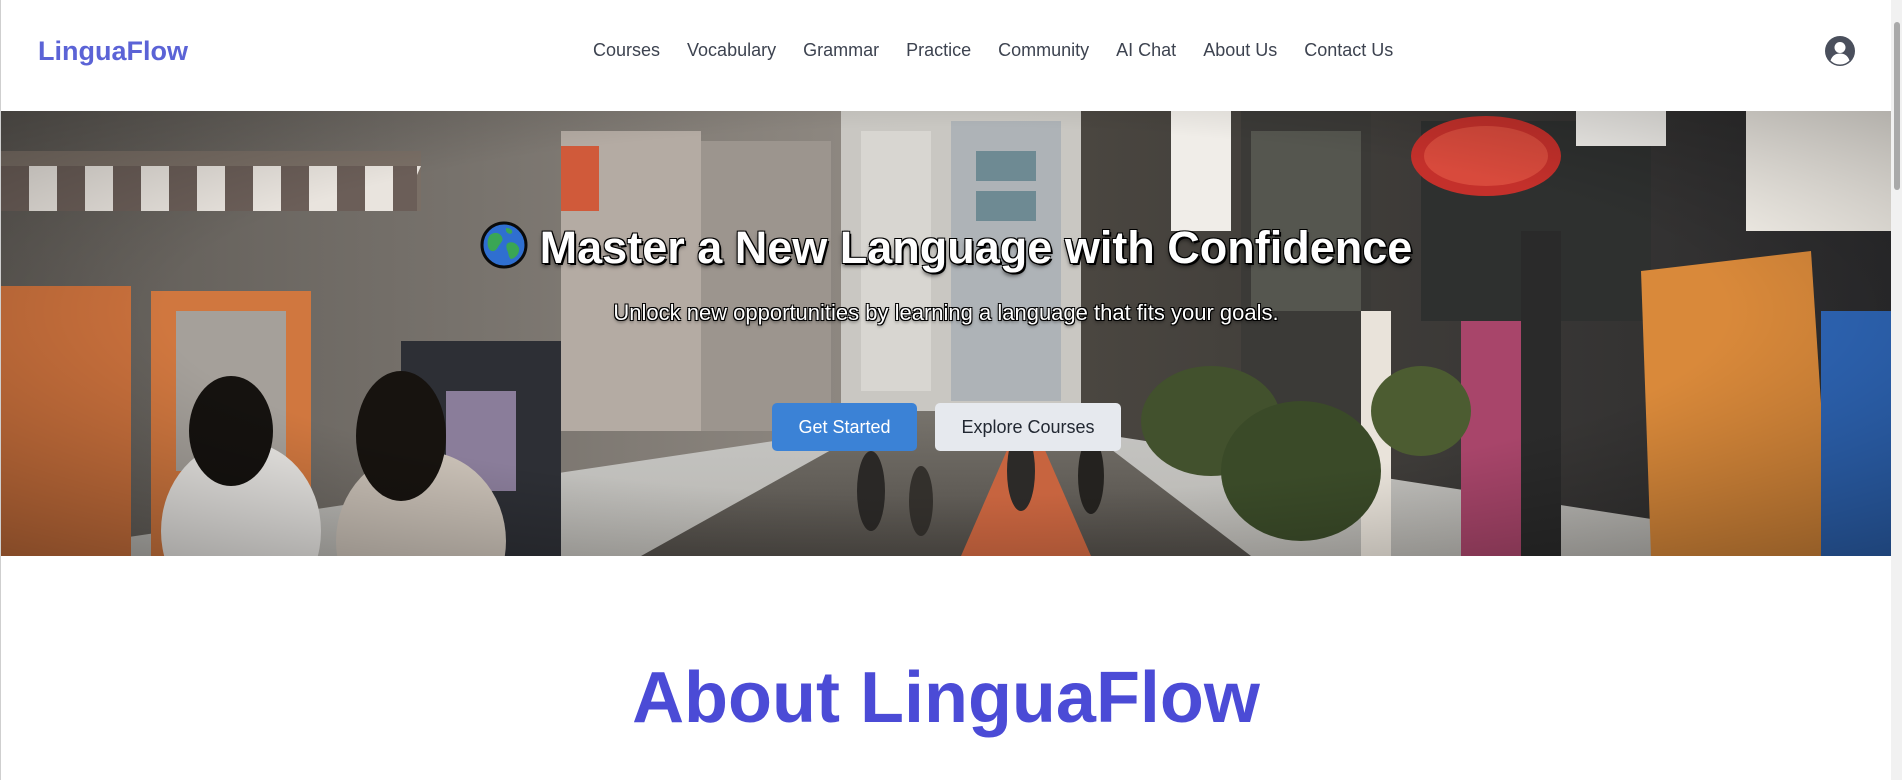 The height and width of the screenshot is (780, 1902). What do you see at coordinates (1897, 106) in the screenshot?
I see `scrollbar-thumb` at bounding box center [1897, 106].